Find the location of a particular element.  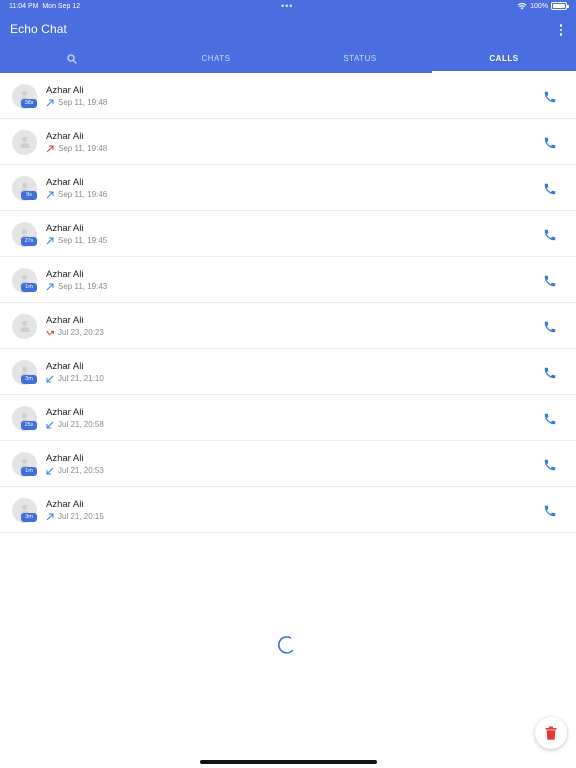

call-meta: Jul 23, 20:23 is located at coordinates (75, 332).